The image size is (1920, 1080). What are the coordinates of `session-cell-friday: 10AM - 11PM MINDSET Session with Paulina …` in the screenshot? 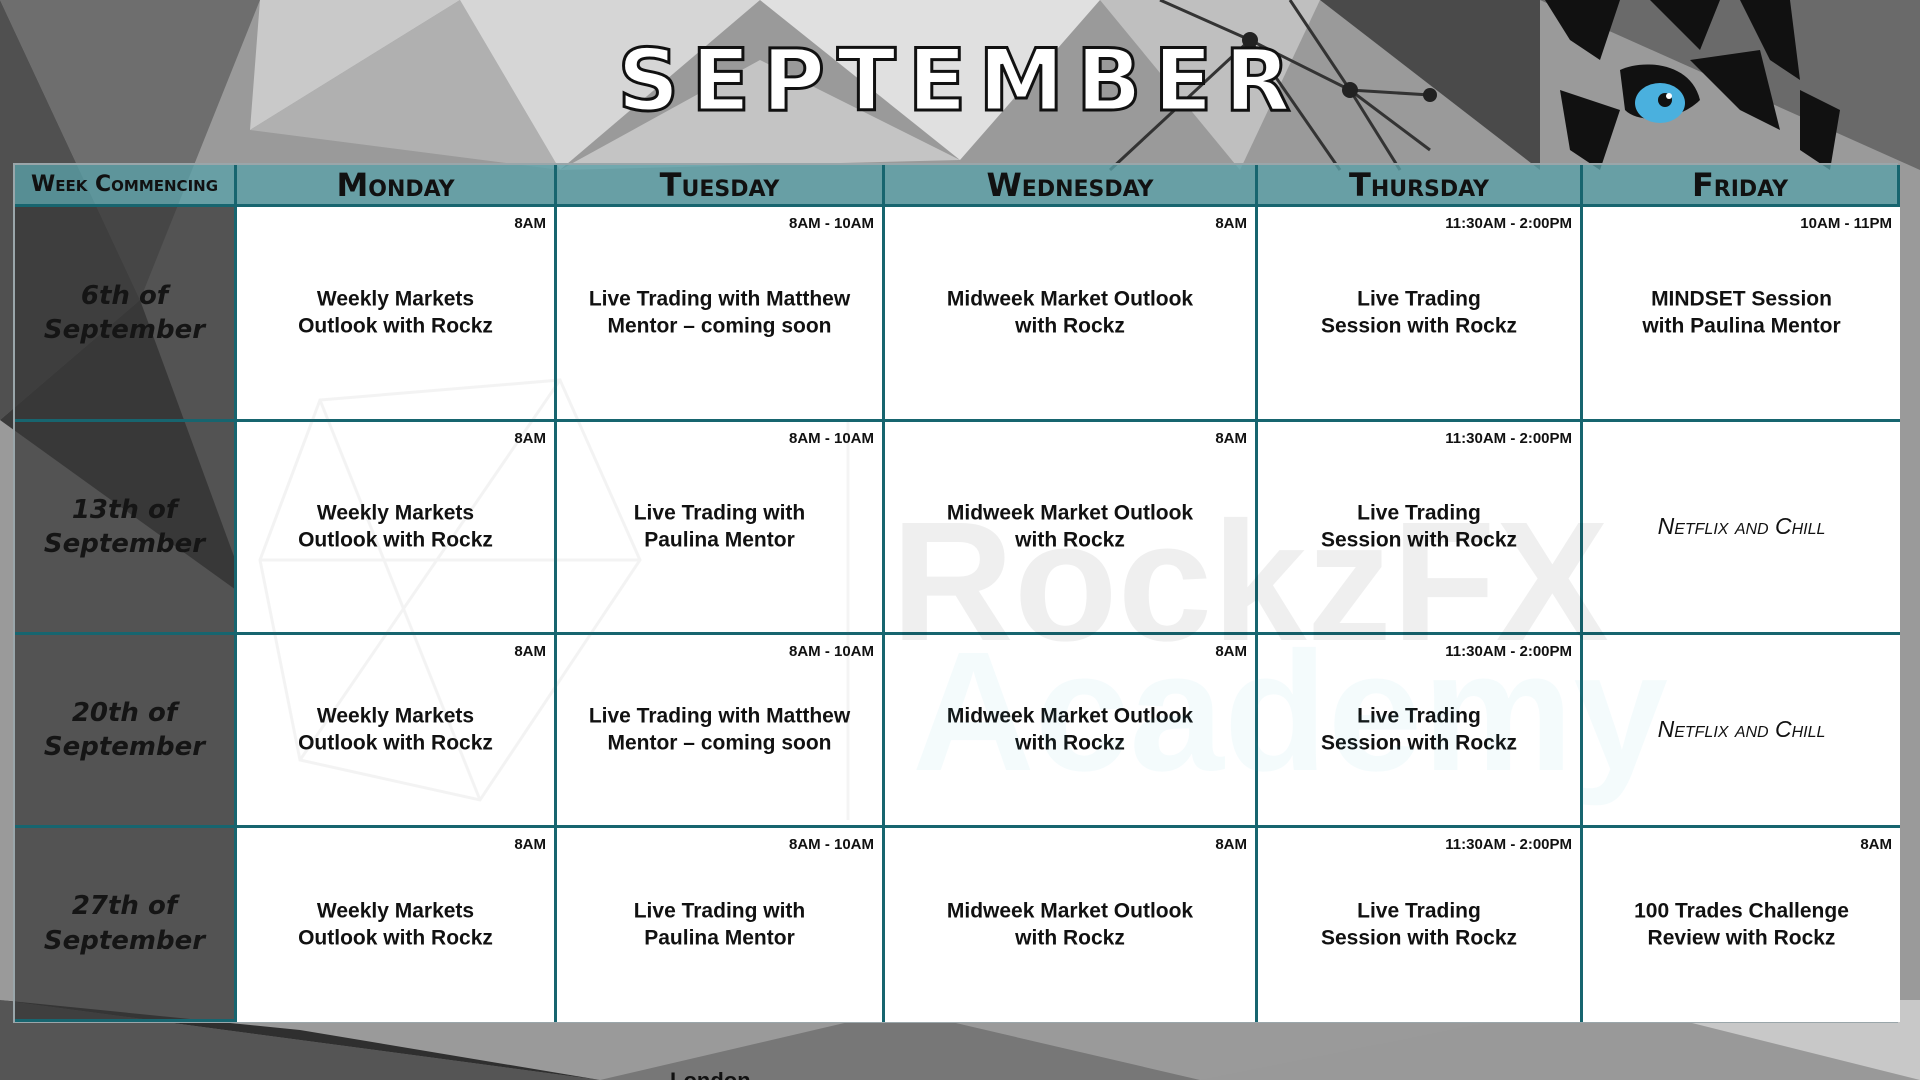 It's located at (1741, 314).